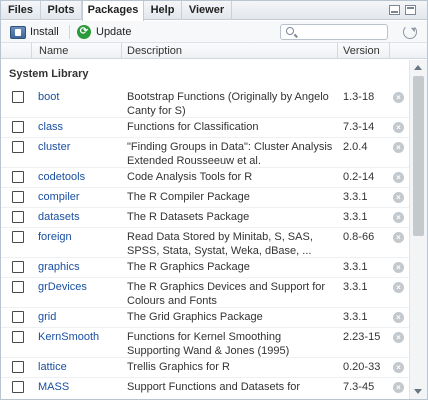 Image resolution: width=428 pixels, height=400 pixels. I want to click on search-input, so click(341, 32).